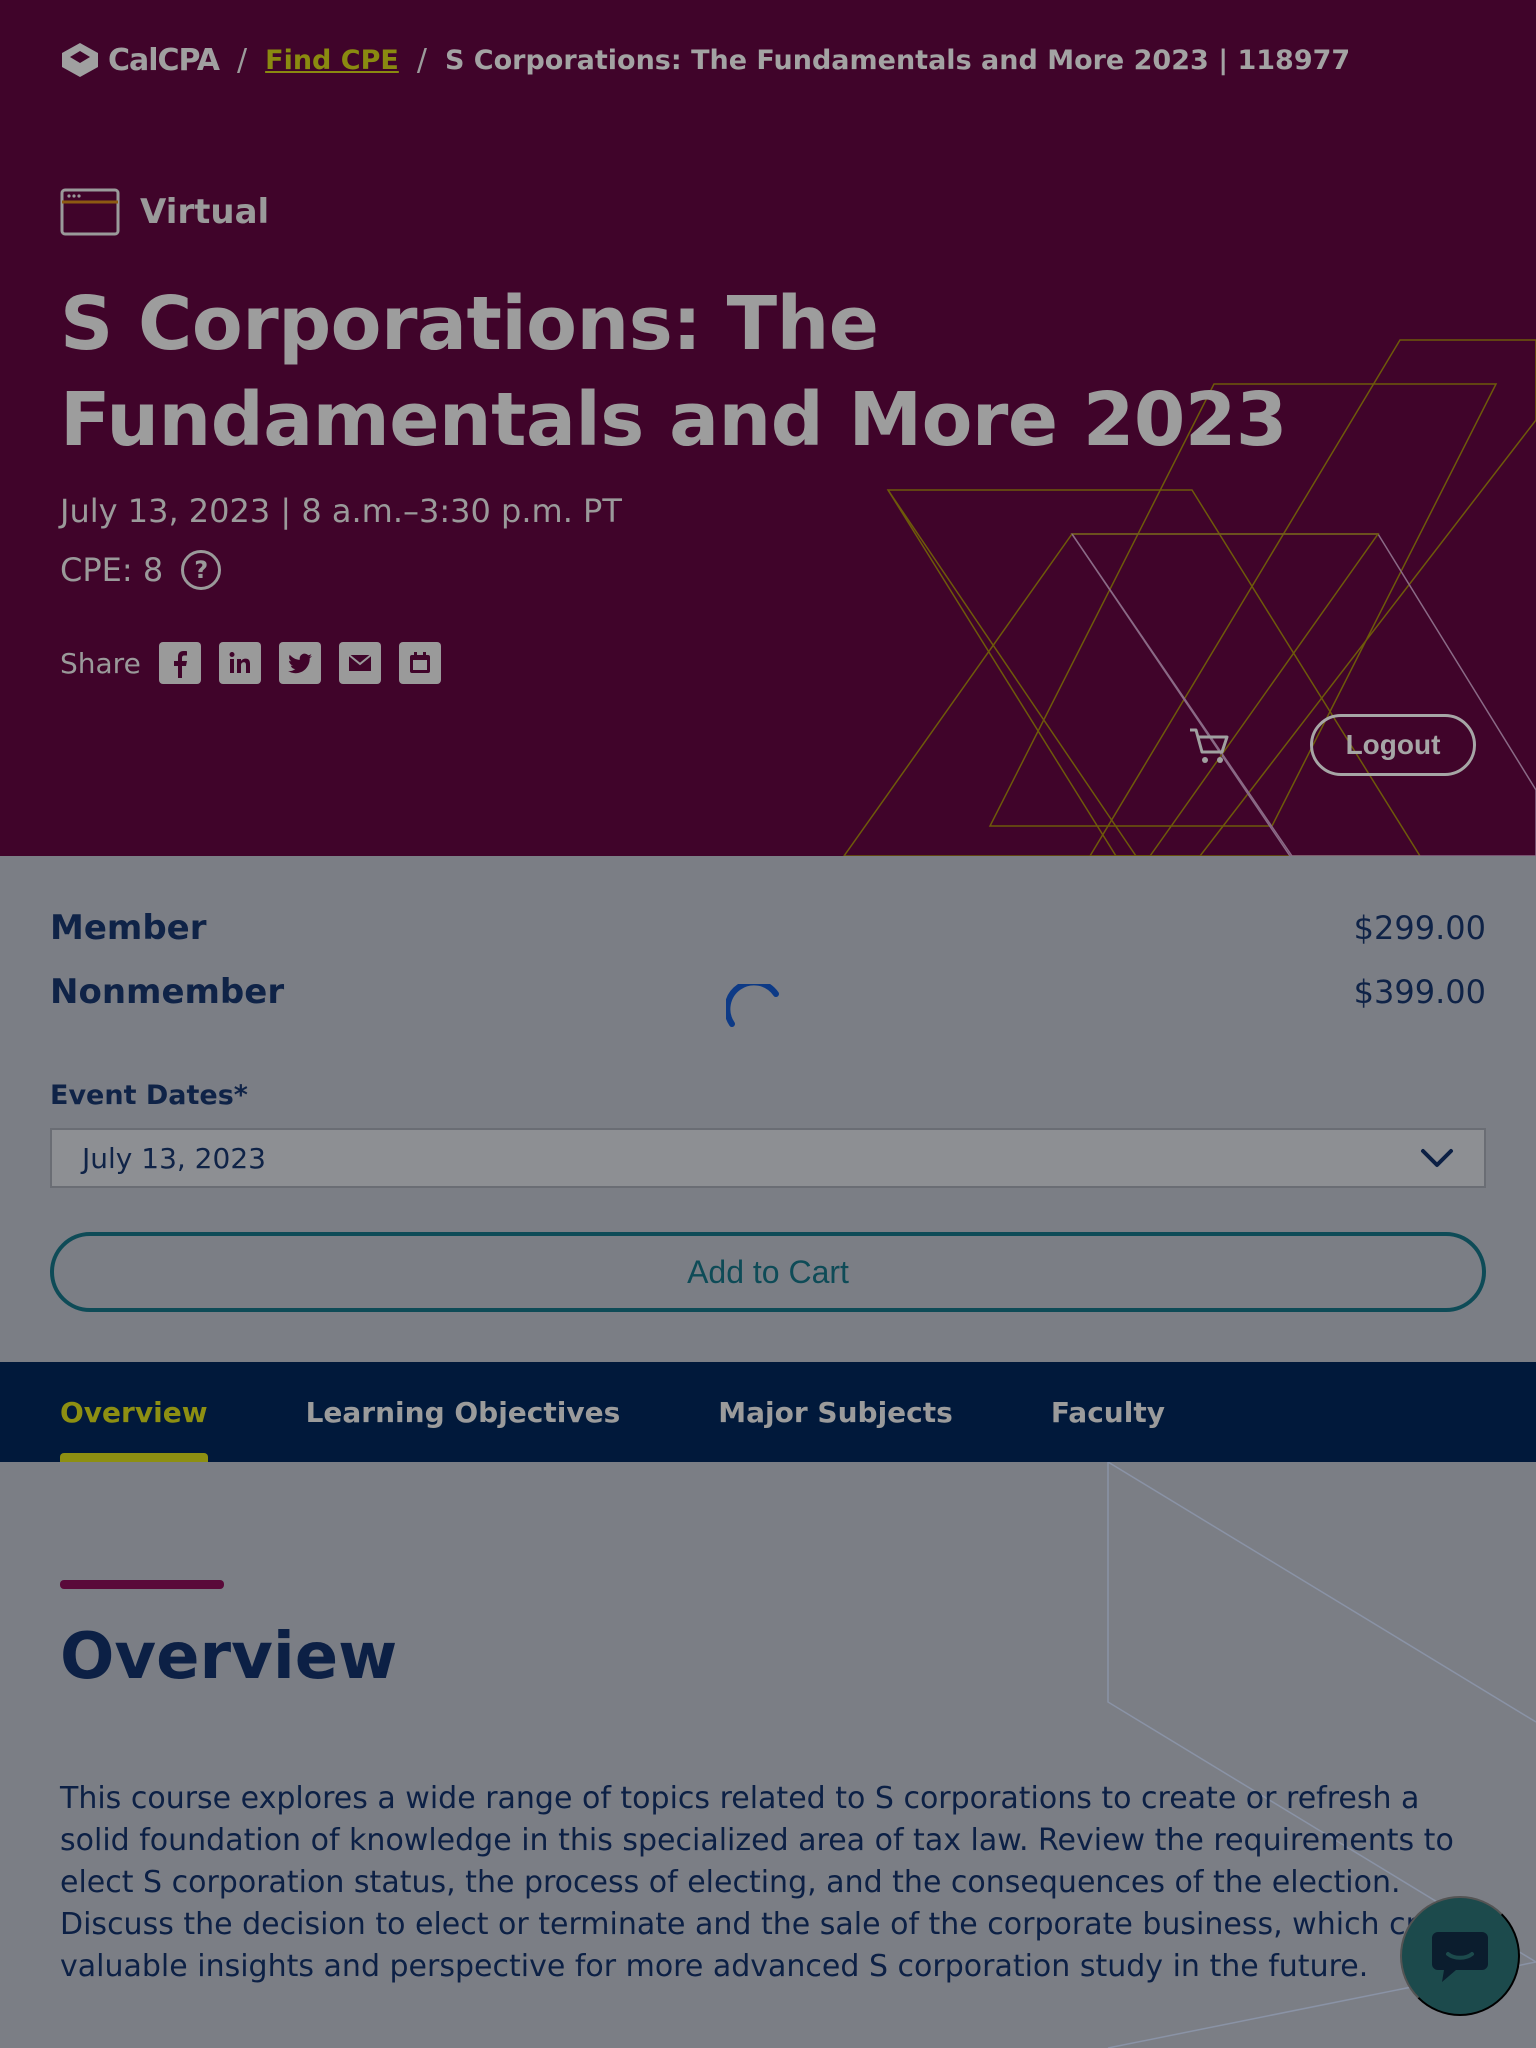  What do you see at coordinates (100, 663) in the screenshot?
I see `share-label: Share` at bounding box center [100, 663].